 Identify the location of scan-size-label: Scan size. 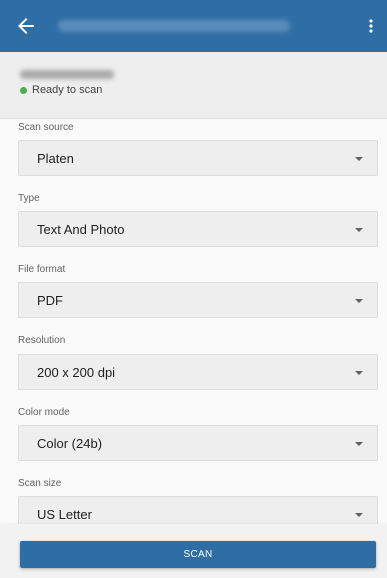
(40, 483).